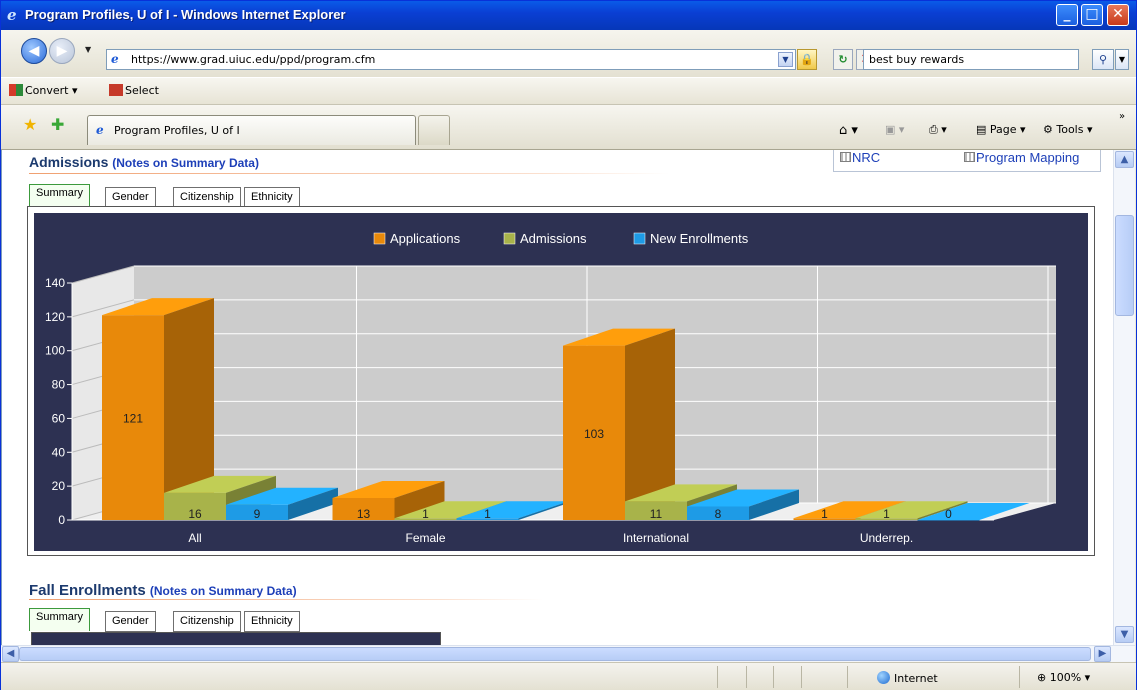 This screenshot has height=690, width=1137. Describe the element at coordinates (843, 59) in the screenshot. I see `refresh-icon: ↻` at that location.